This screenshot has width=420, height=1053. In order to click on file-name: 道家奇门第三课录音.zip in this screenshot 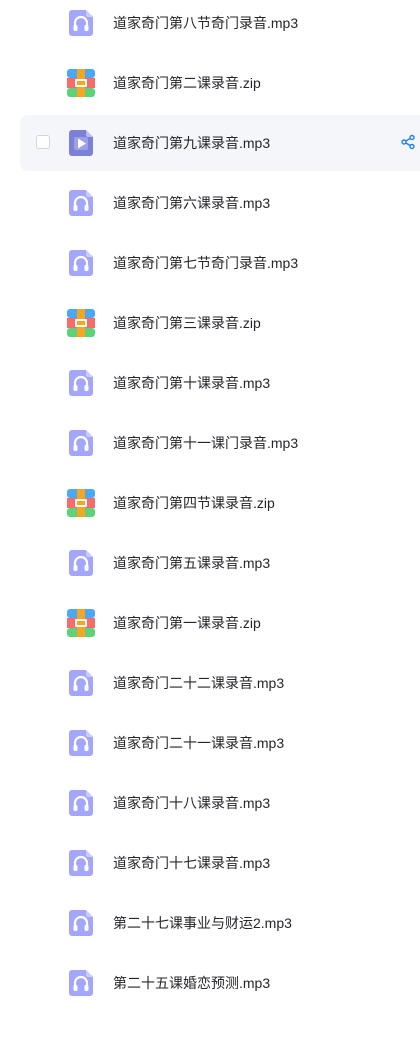, I will do `click(187, 323)`.